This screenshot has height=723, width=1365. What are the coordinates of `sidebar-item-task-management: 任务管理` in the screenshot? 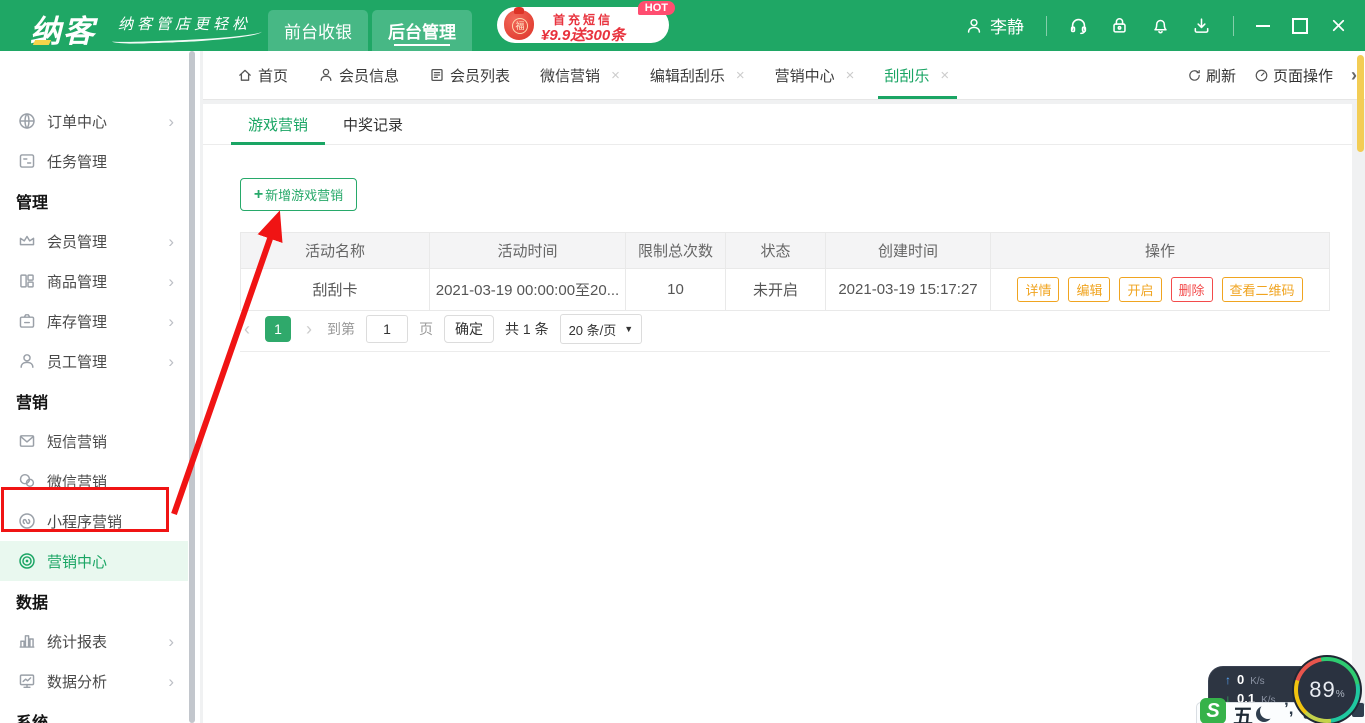 It's located at (94, 161).